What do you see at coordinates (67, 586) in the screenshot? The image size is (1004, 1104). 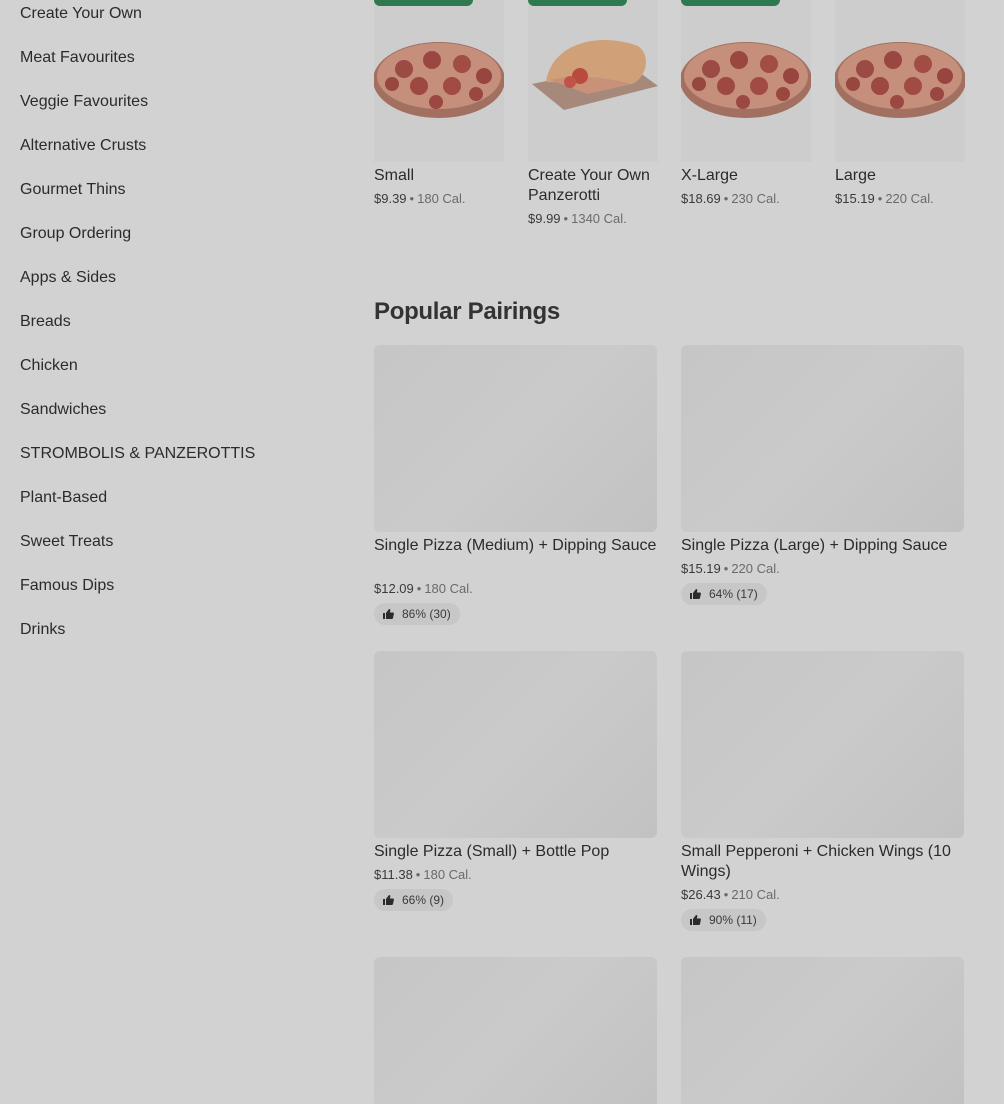 I see `sidebar-item-famous-dips: Famous Dips` at bounding box center [67, 586].